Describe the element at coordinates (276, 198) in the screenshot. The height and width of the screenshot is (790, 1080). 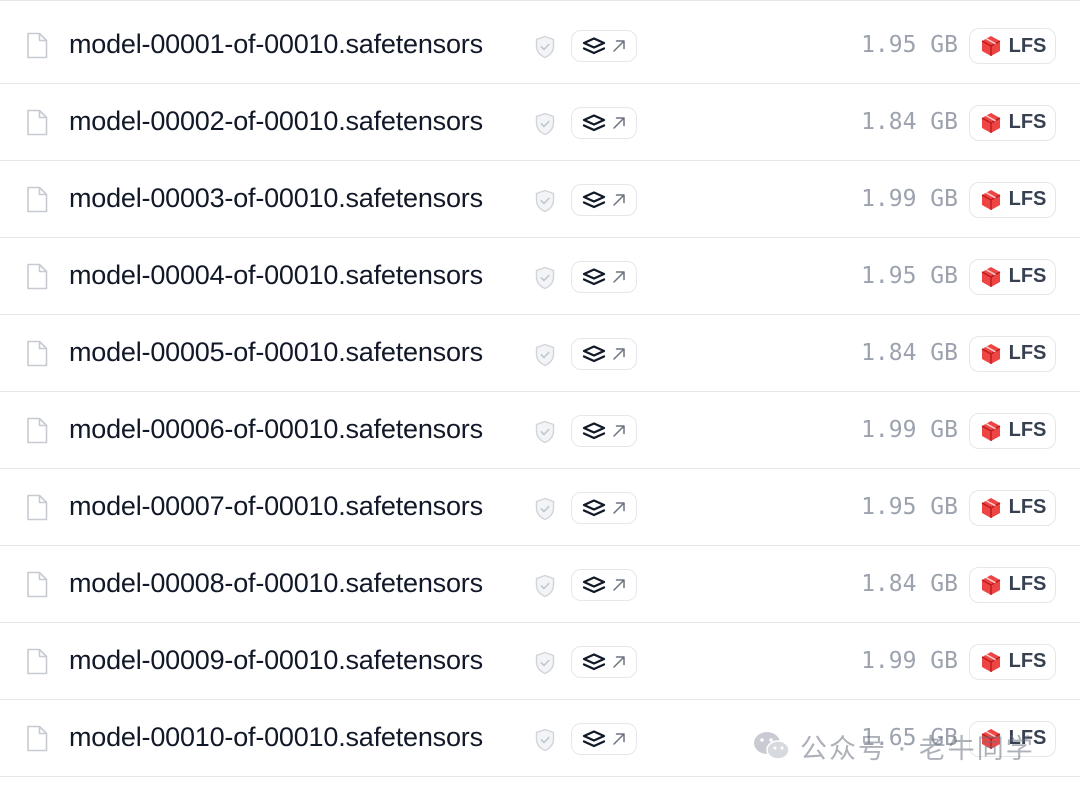
I see `file-name-link: model-00003-of-00010.safetensors` at that location.